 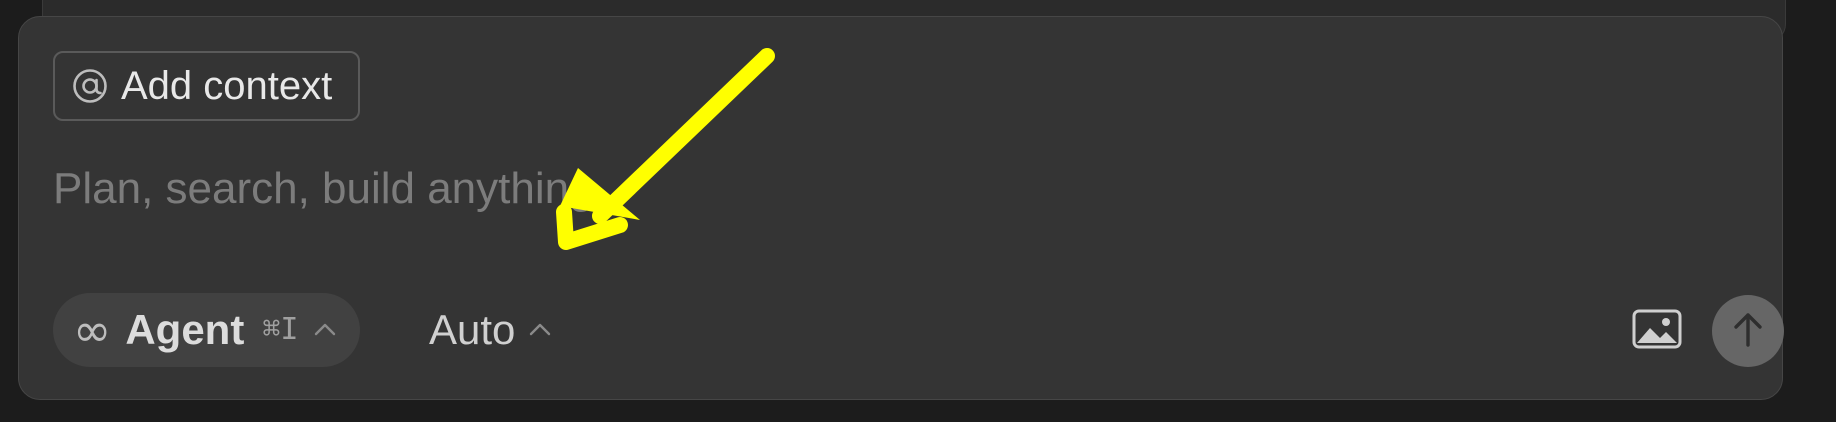 I want to click on attach-image-button, so click(x=1657, y=331).